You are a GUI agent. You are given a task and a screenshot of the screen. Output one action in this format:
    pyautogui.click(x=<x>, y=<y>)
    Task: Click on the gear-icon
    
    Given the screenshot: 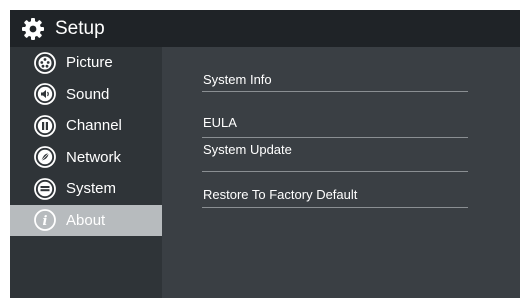 What is the action you would take?
    pyautogui.click(x=33, y=28)
    